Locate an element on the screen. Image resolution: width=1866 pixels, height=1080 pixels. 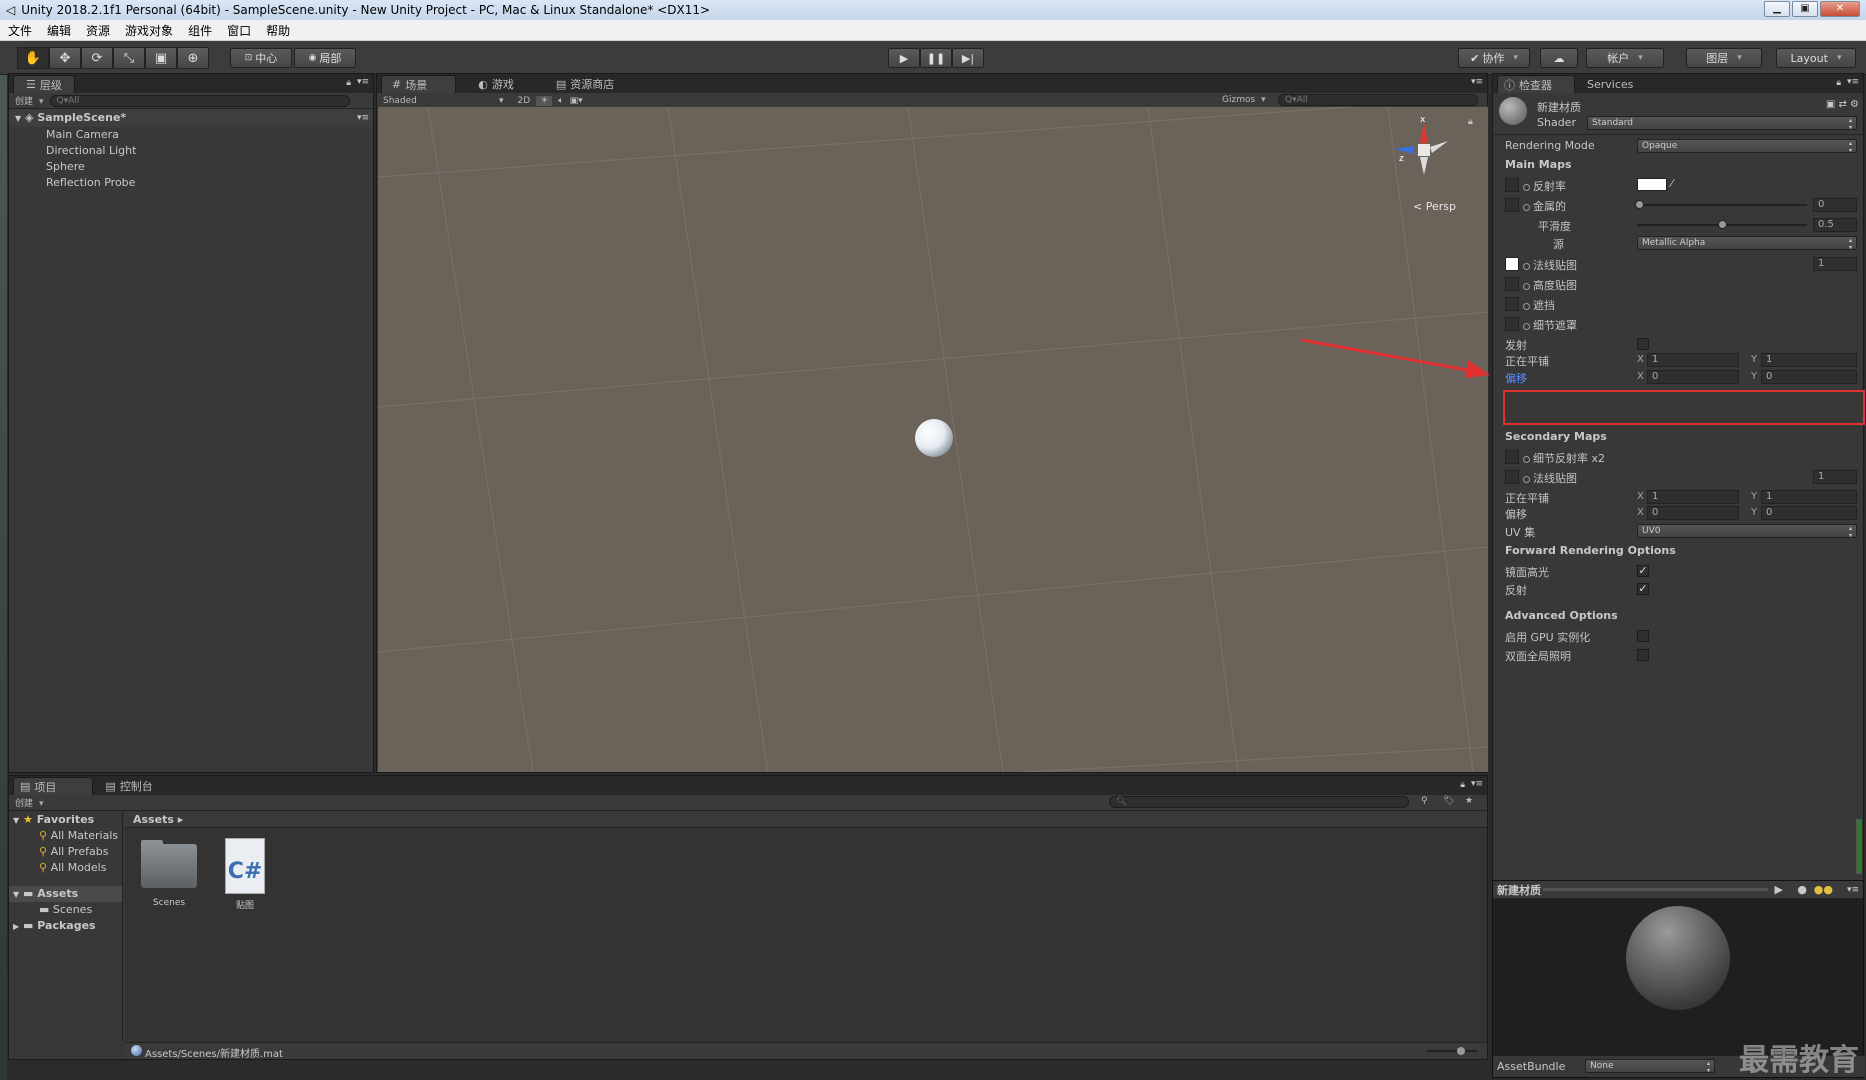
albedo-color-swatch is located at coordinates (1652, 184).